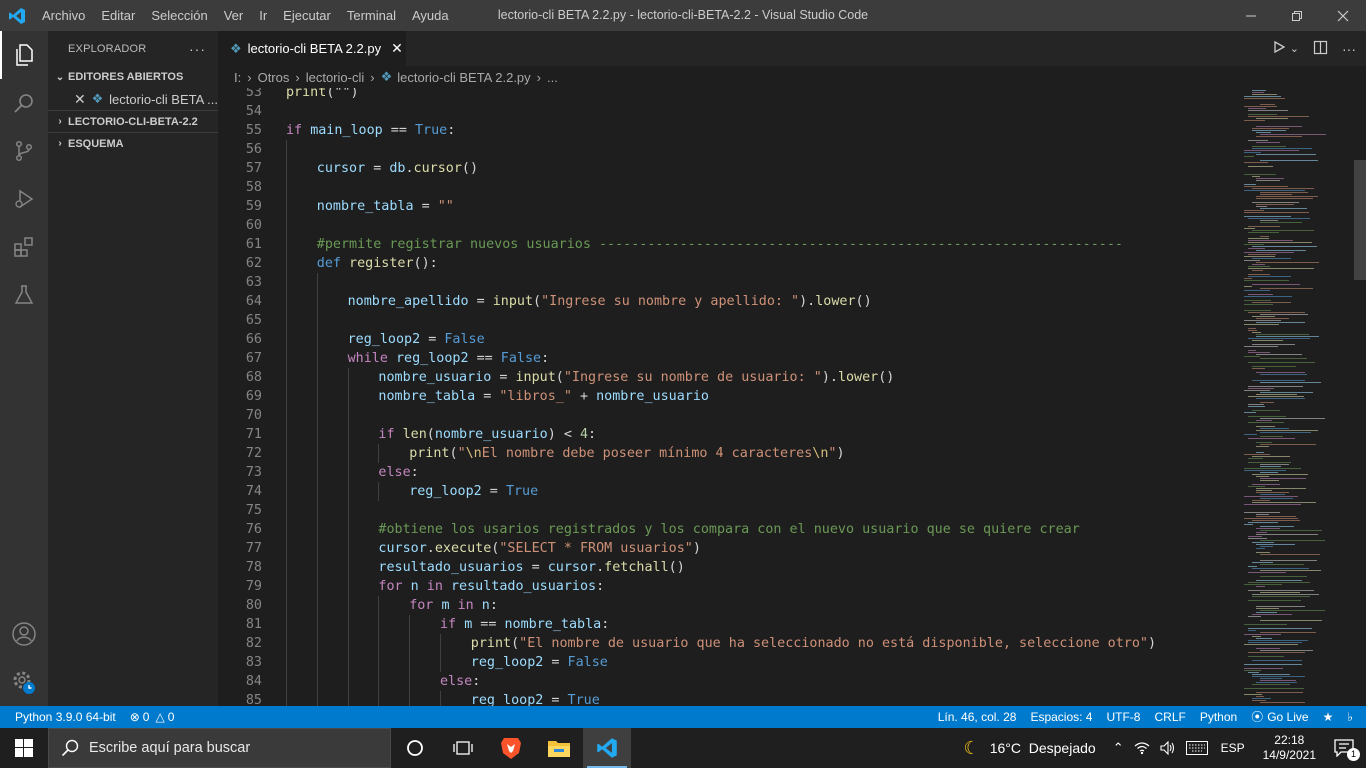 The image size is (1366, 768). What do you see at coordinates (724, 168) in the screenshot?
I see `code-line: 57 cursor = db.cursor()` at bounding box center [724, 168].